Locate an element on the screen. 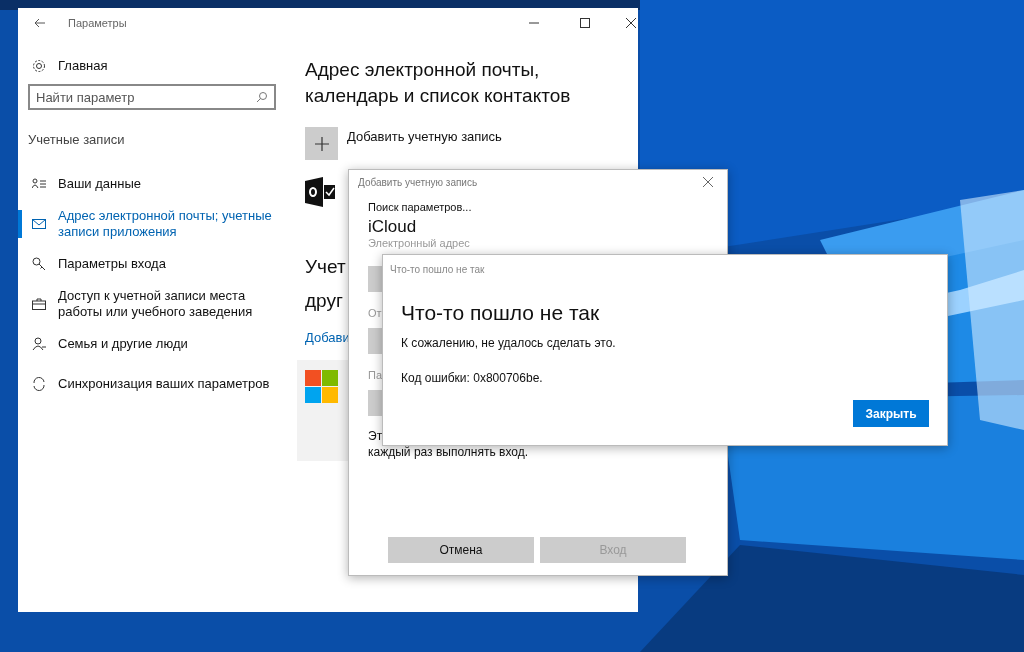  key-icon is located at coordinates (39, 263).